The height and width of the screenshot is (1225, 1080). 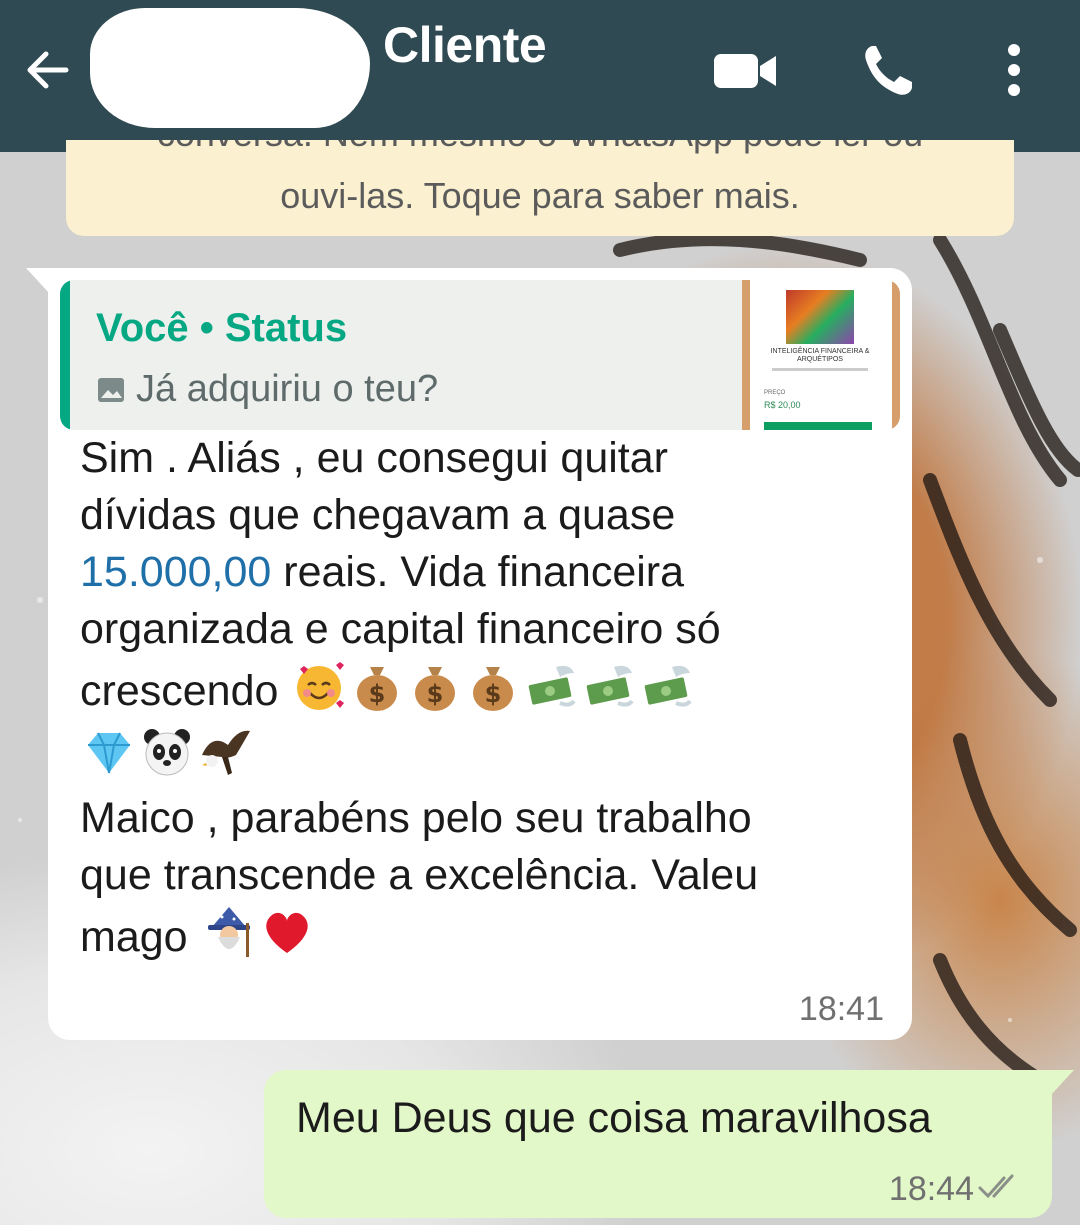 I want to click on mage-icon, so click(x=228, y=932).